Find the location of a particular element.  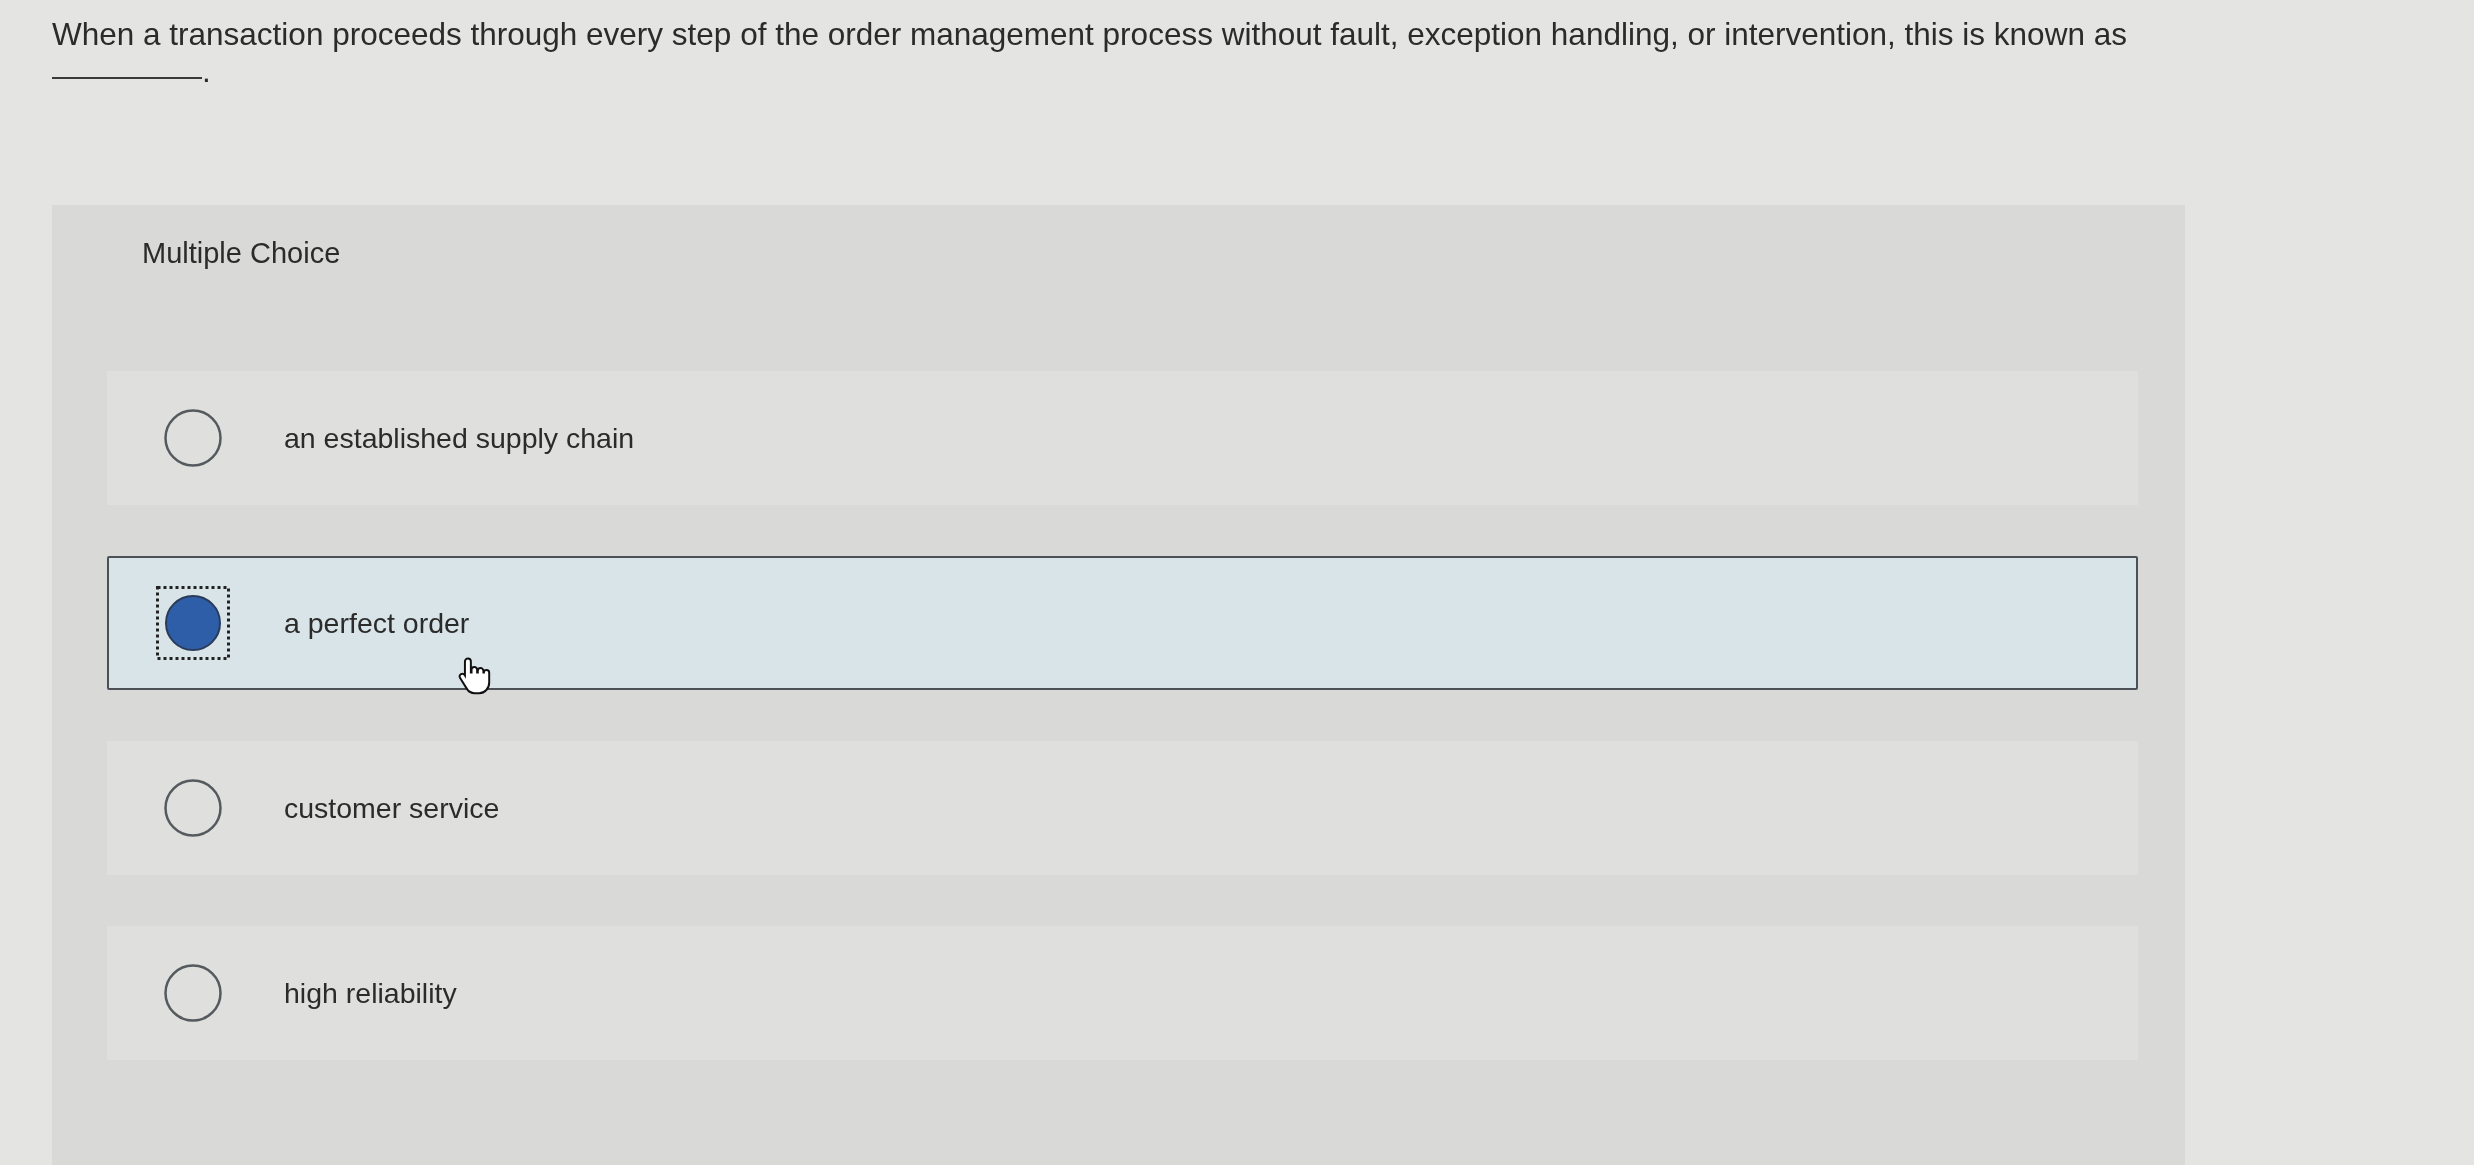

option-label: customer service is located at coordinates (392, 808).